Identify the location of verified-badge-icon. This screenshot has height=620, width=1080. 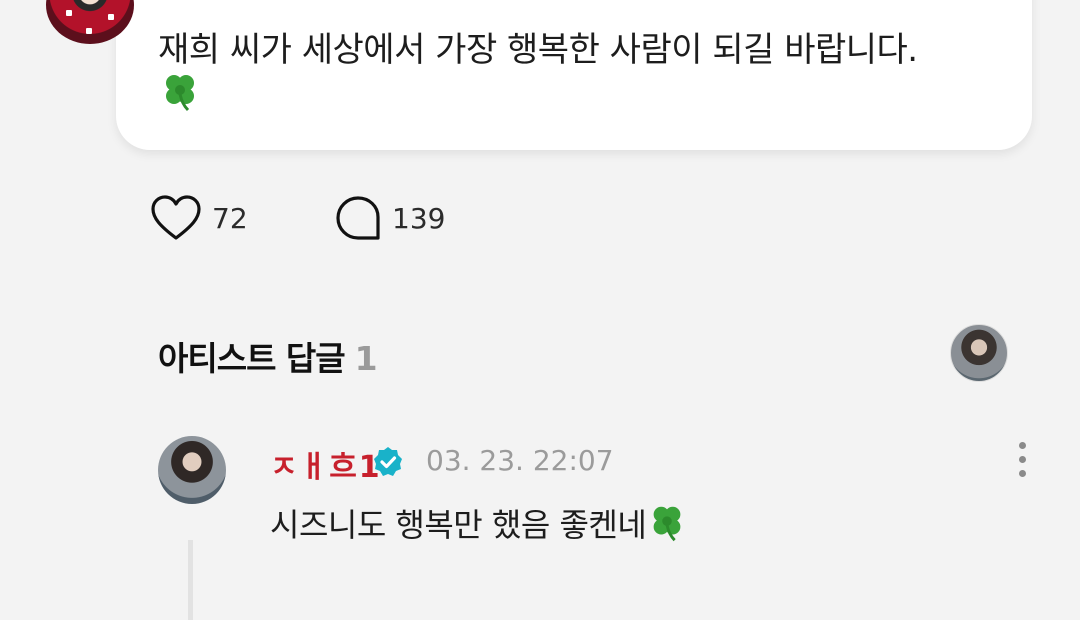
(388, 461).